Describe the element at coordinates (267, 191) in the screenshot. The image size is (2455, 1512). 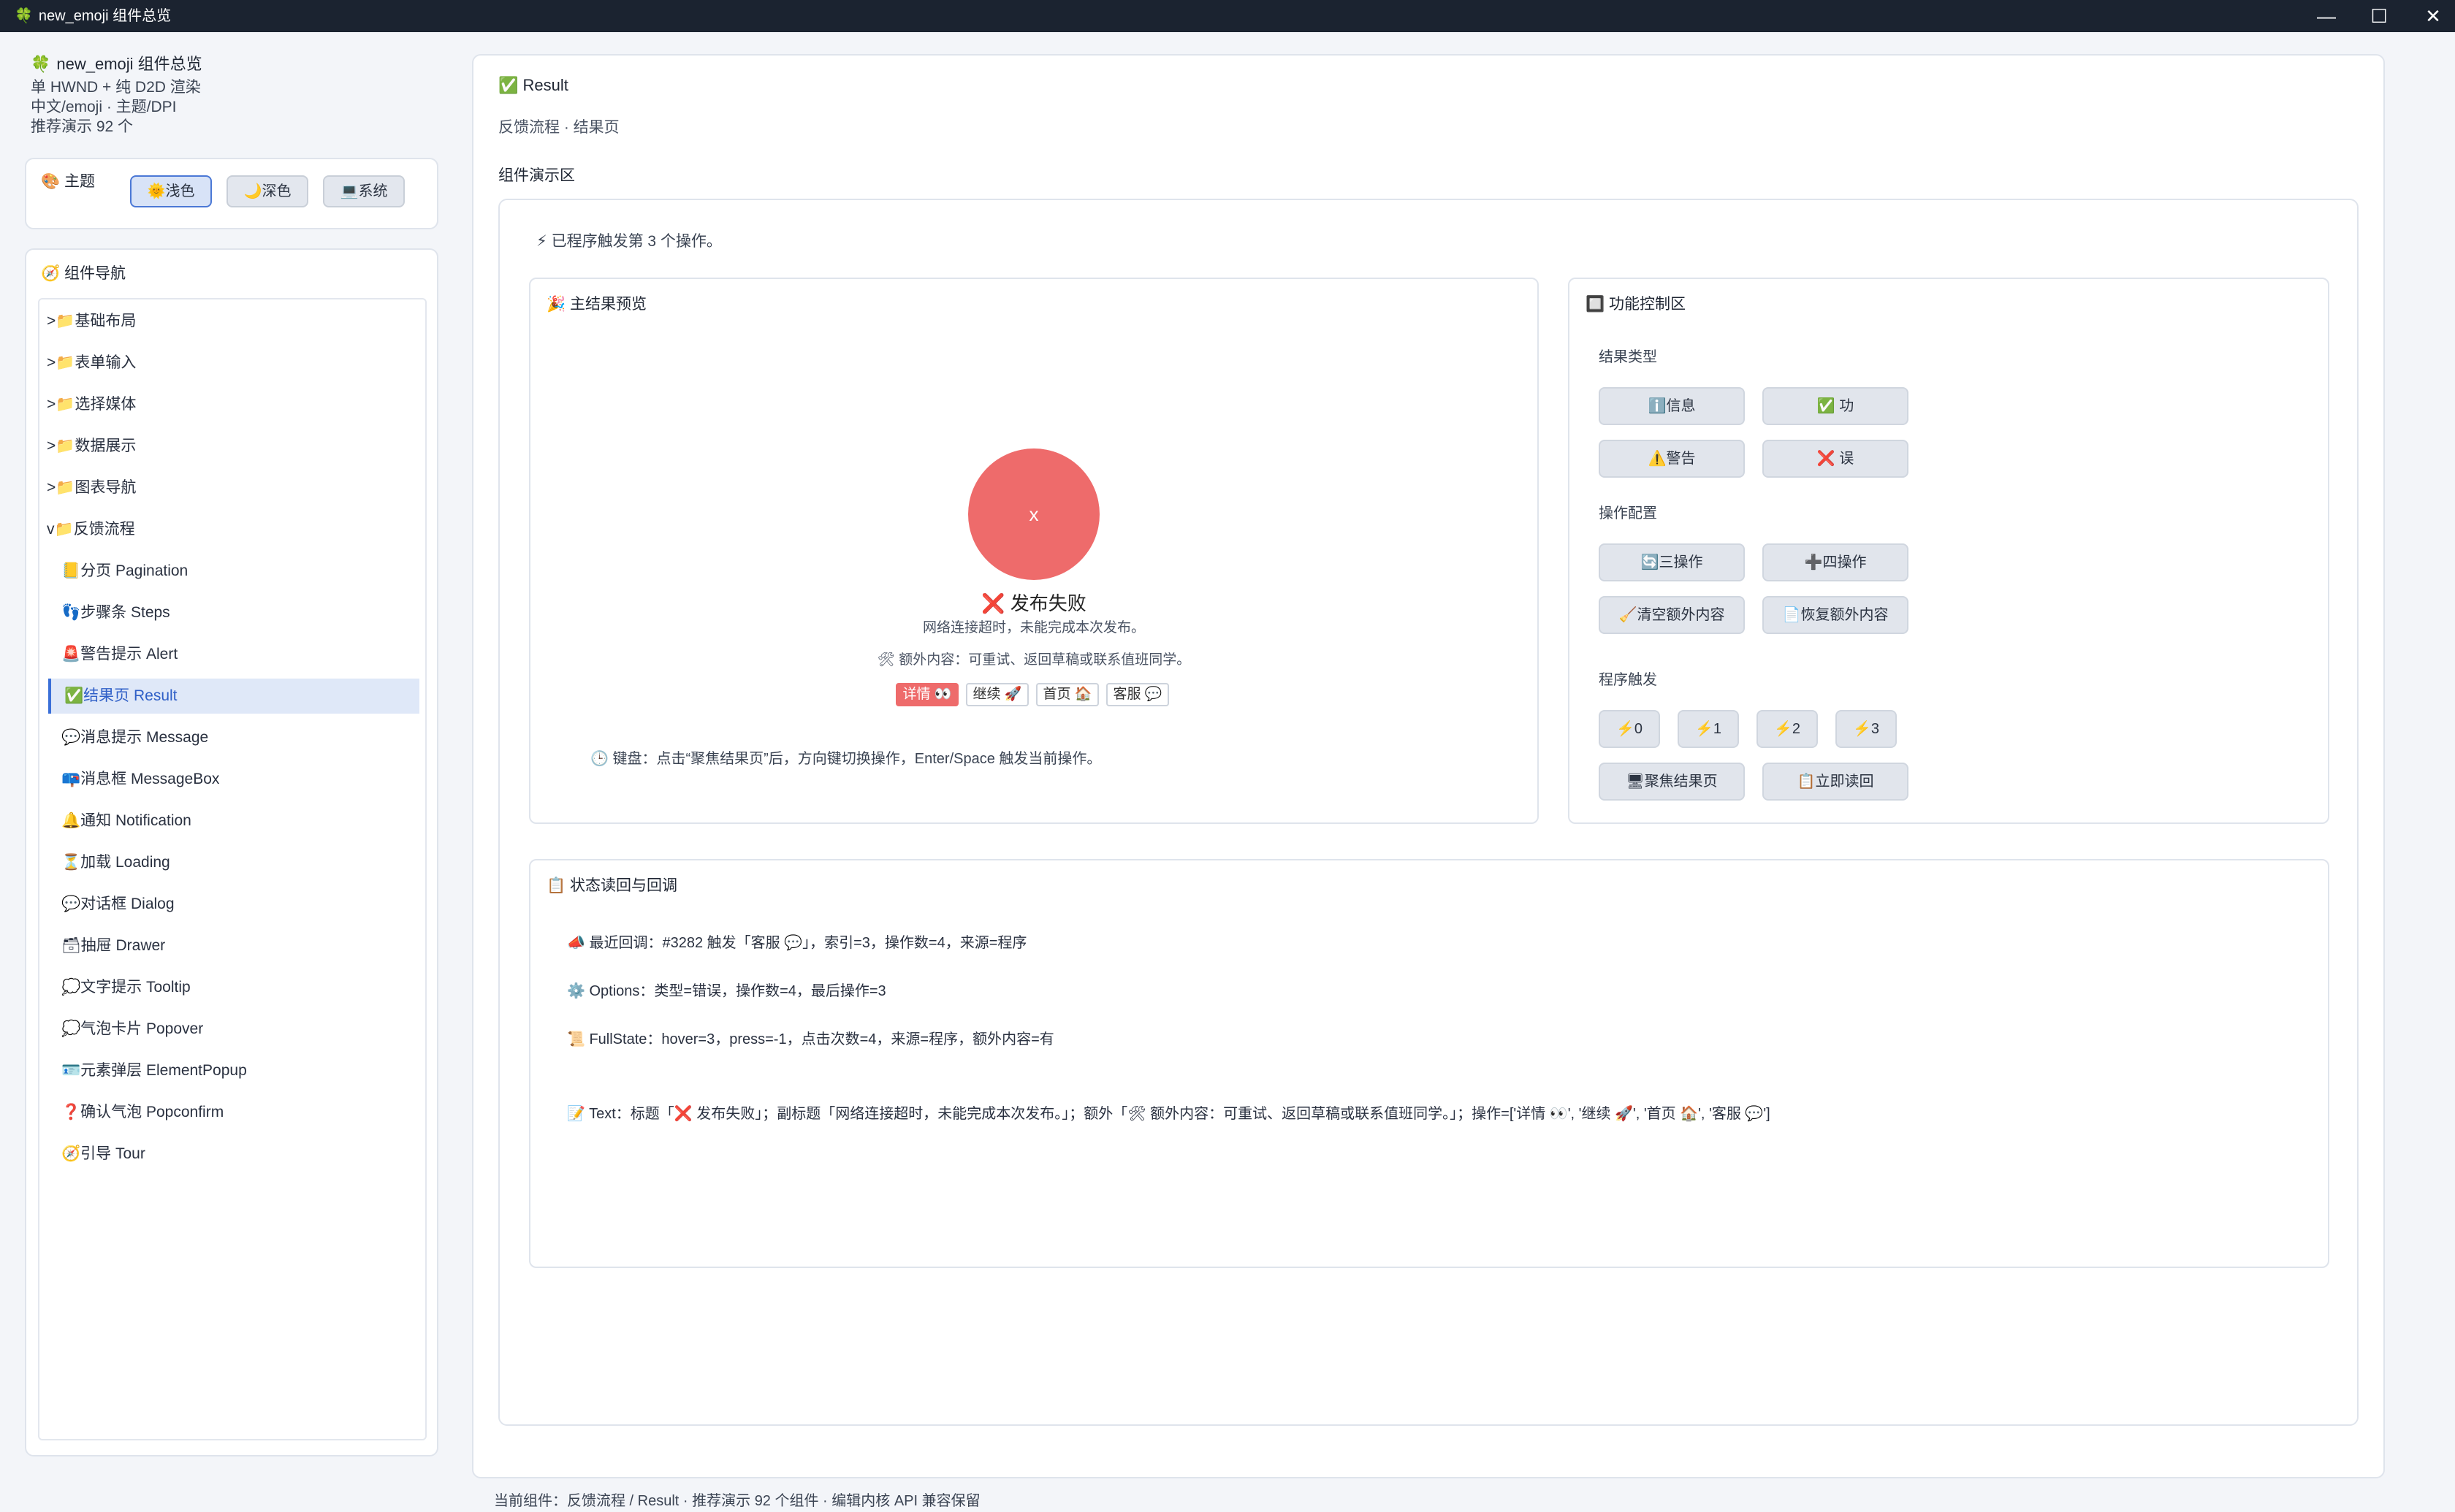
I see `theme-dark-button: 🌙深色` at that location.